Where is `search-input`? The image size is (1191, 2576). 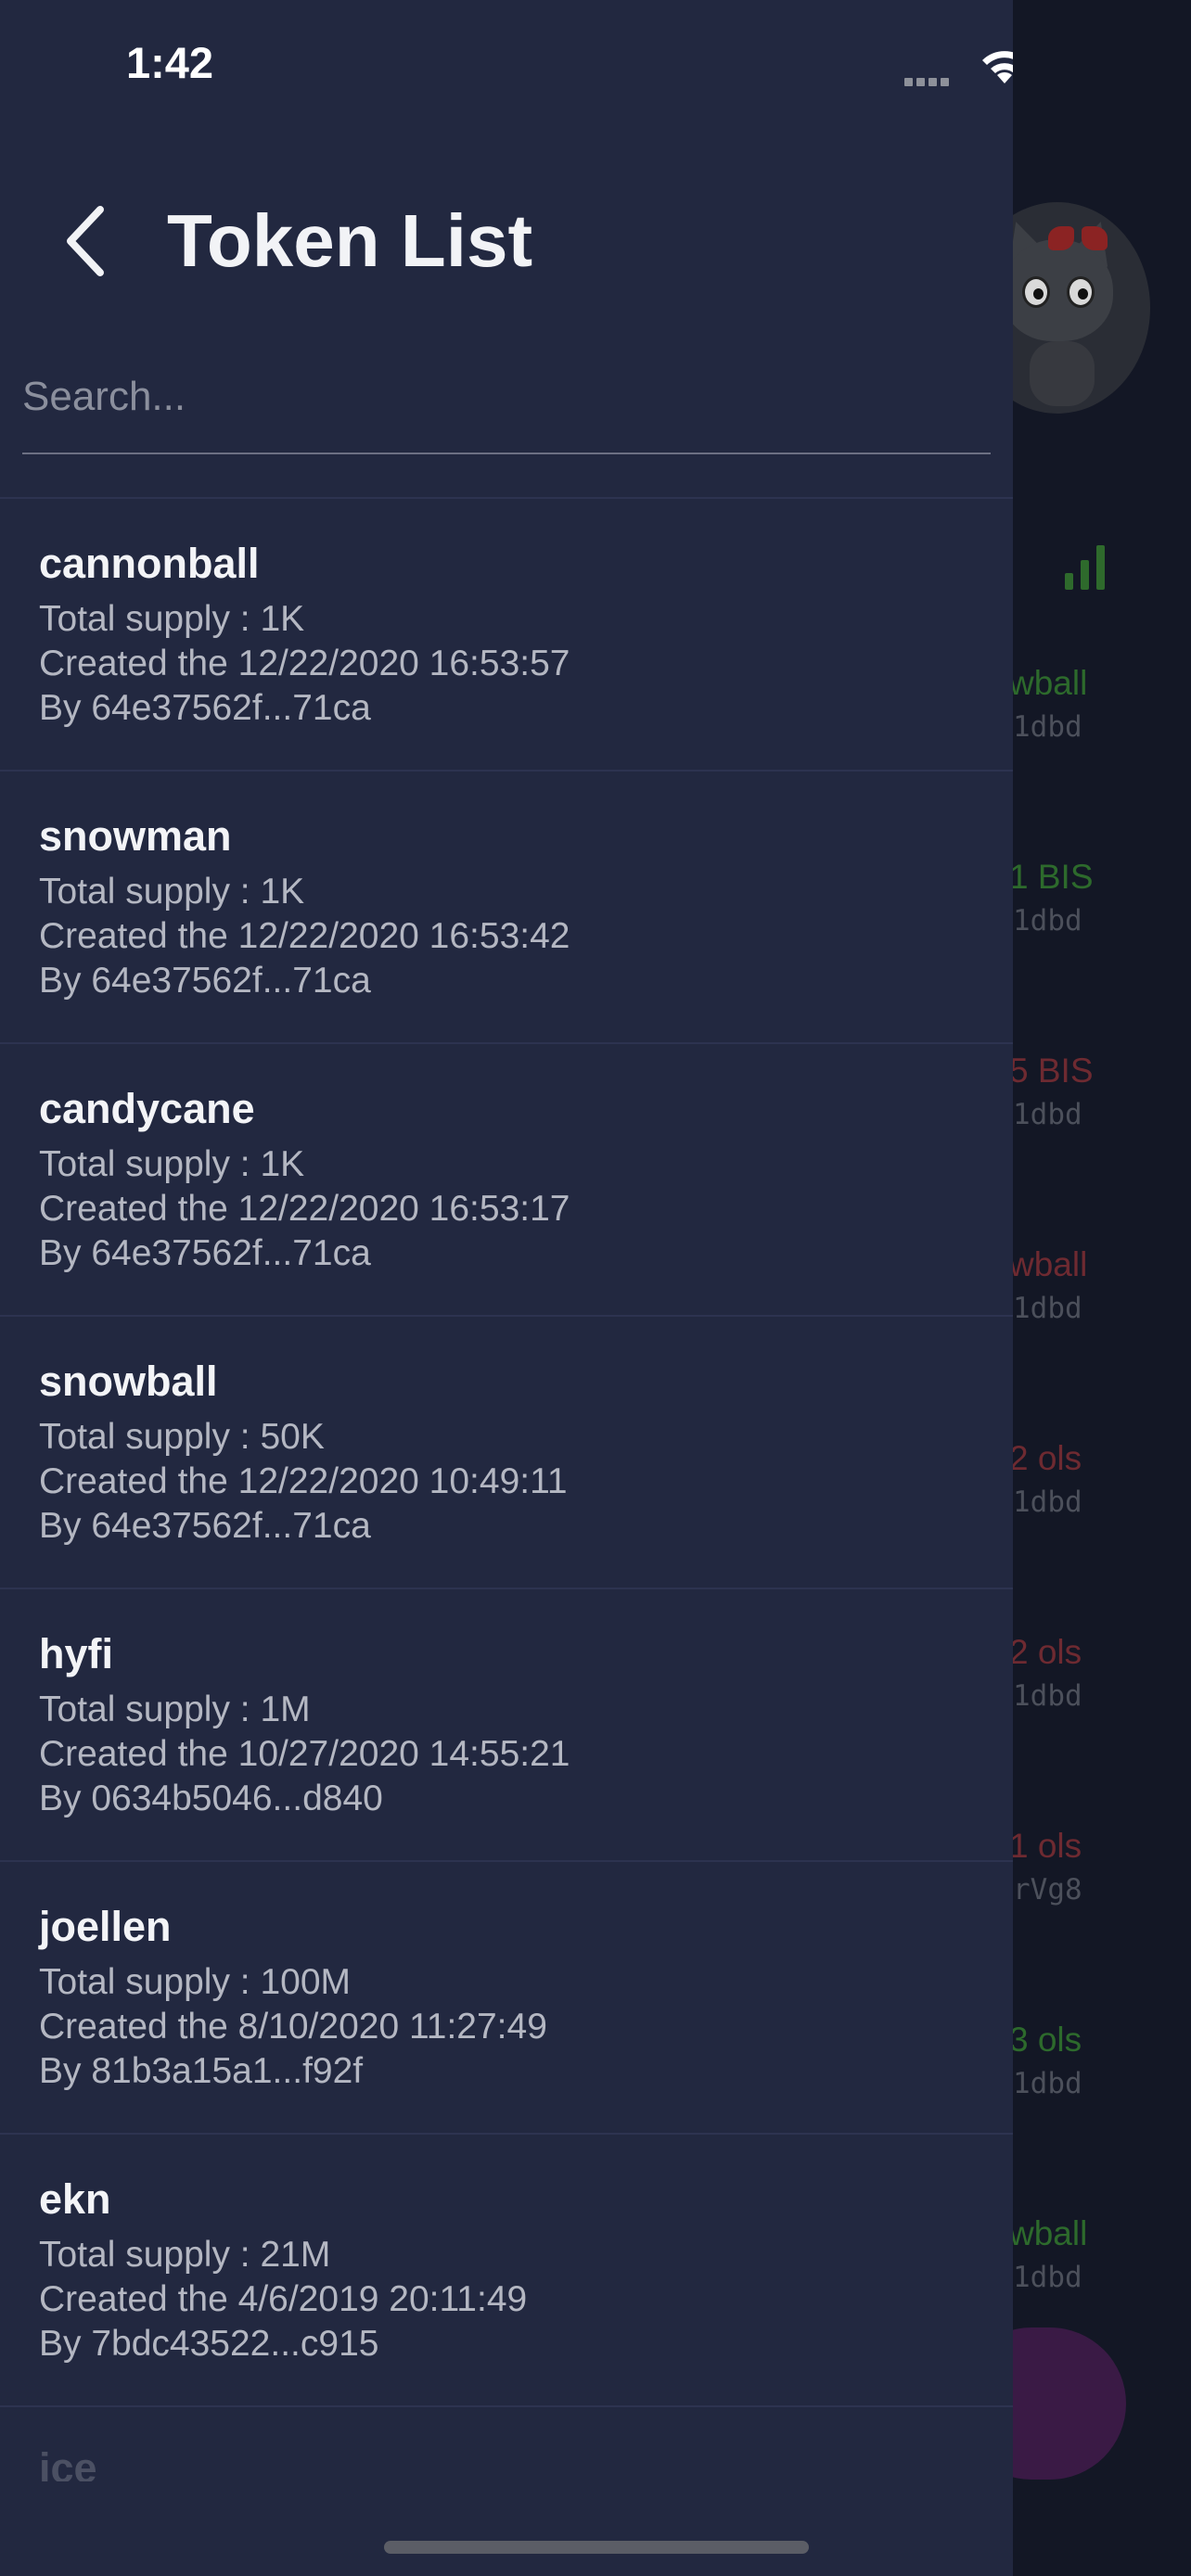
search-input is located at coordinates (506, 397).